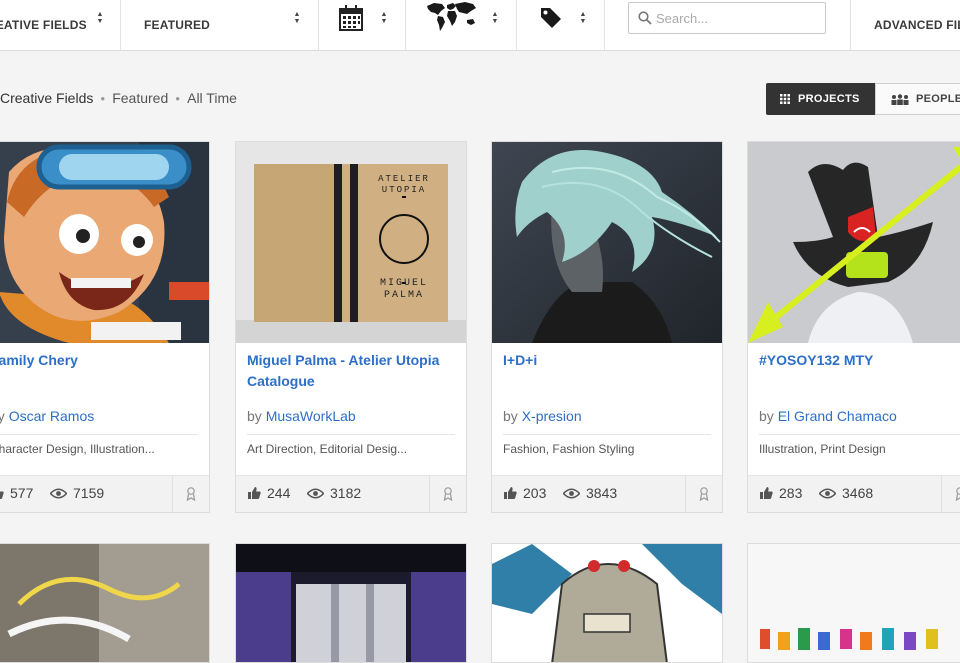 This screenshot has height=663, width=960. What do you see at coordinates (822, 449) in the screenshot?
I see `project-fields: Illustration, Print Design` at bounding box center [822, 449].